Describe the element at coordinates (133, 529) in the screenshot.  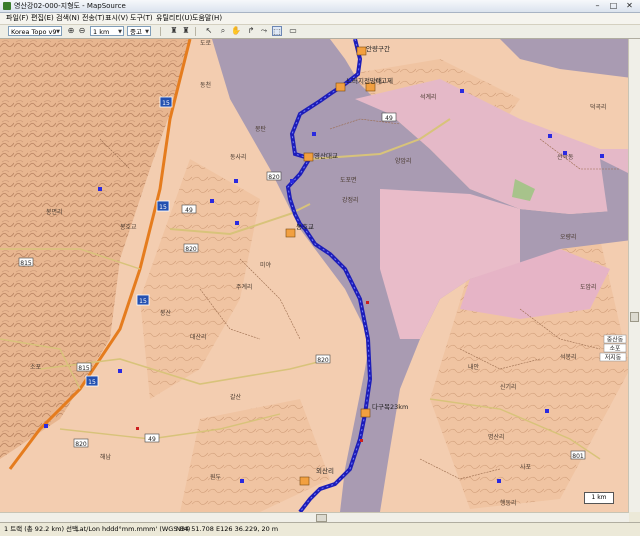
I see `status-format: Lat/Lon hddd°mm.mmm' (WGS 84)` at that location.